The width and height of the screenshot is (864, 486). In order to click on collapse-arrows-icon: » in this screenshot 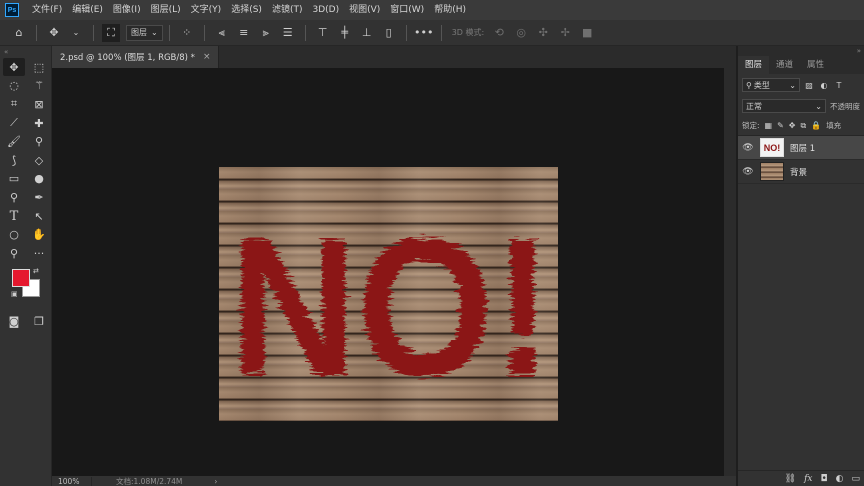, I will do `click(801, 51)`.